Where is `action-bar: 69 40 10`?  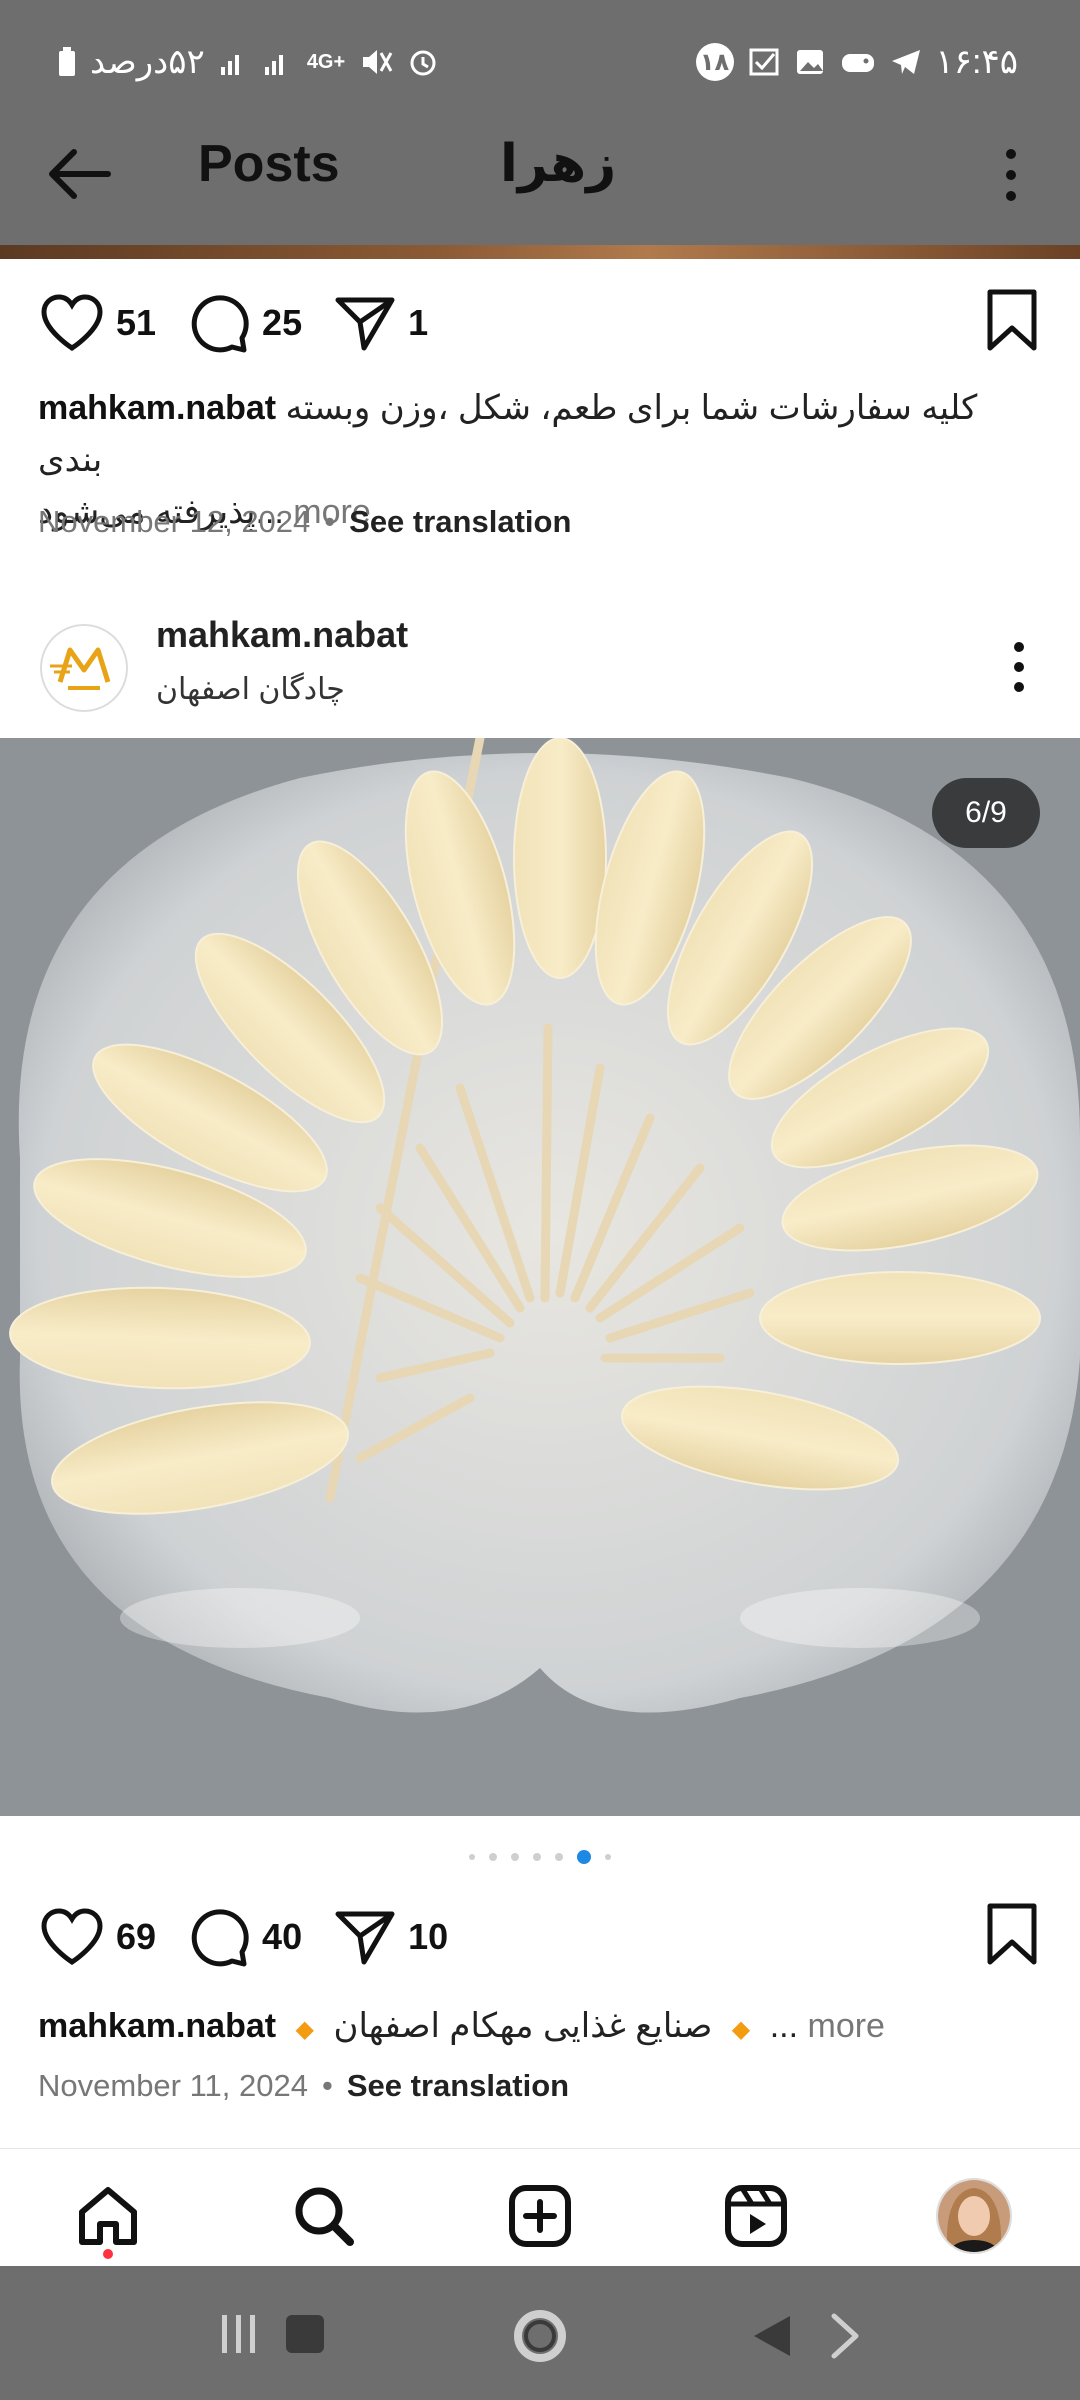 action-bar: 69 40 10 is located at coordinates (260, 1937).